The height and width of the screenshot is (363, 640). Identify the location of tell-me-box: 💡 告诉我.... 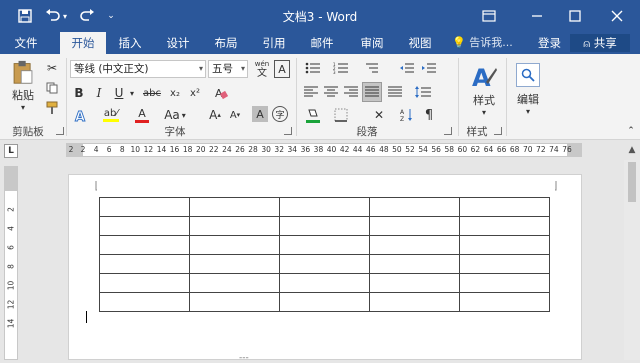
(482, 43).